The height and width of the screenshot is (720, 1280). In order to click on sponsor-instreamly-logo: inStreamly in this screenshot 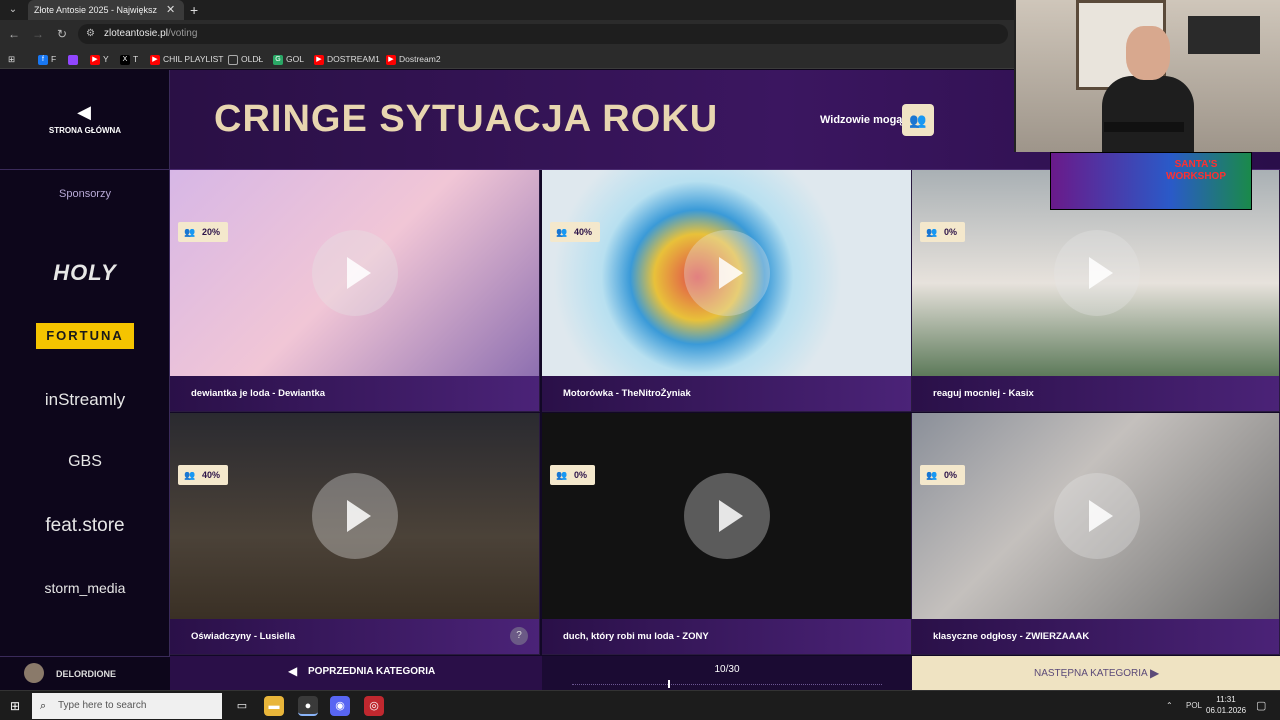, I will do `click(85, 400)`.